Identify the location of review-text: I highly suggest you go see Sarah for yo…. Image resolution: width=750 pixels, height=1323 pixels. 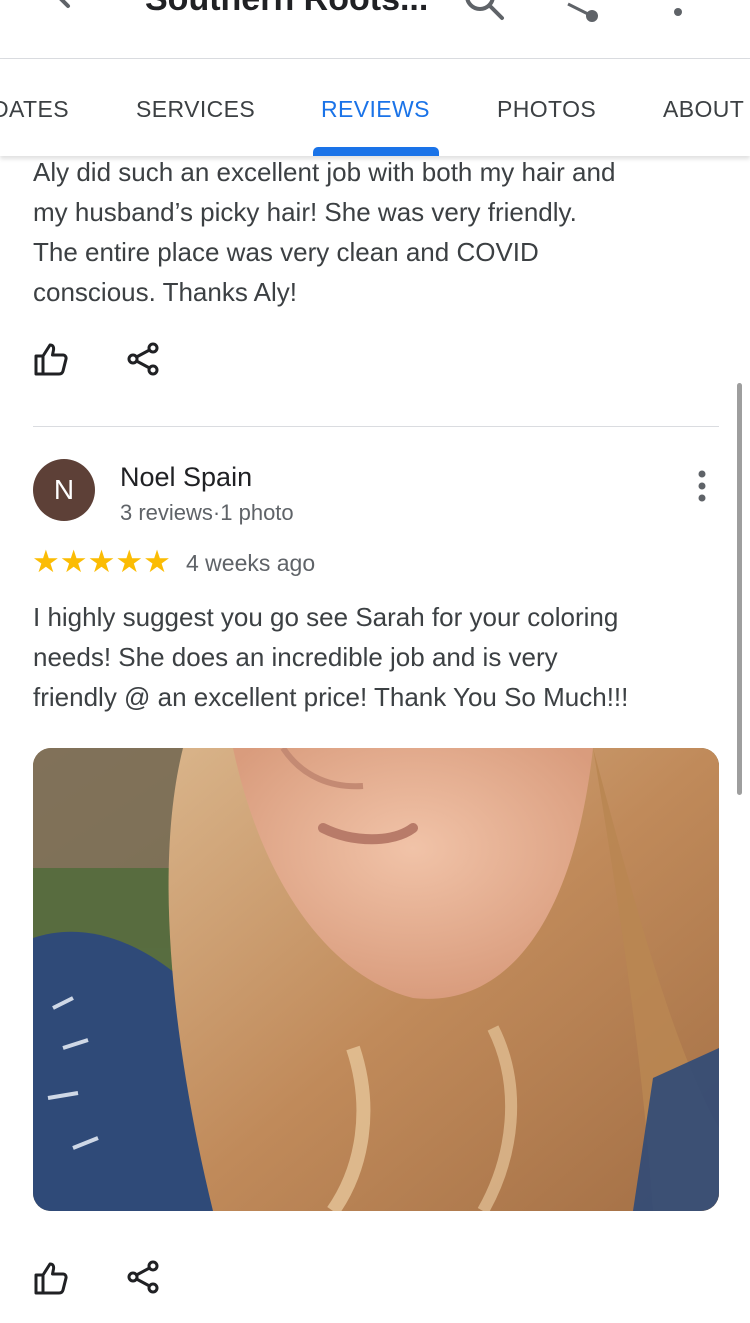
(363, 657).